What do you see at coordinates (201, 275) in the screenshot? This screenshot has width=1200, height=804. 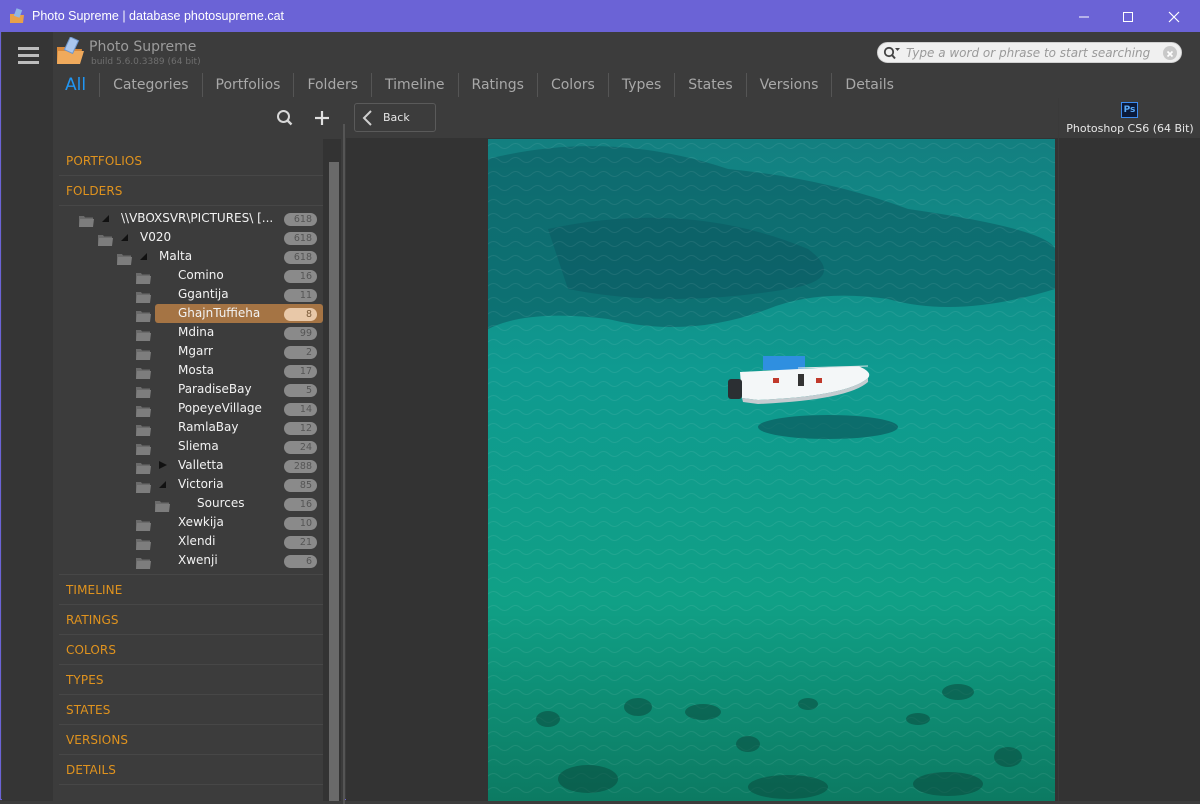 I see `folder-name: Comino` at bounding box center [201, 275].